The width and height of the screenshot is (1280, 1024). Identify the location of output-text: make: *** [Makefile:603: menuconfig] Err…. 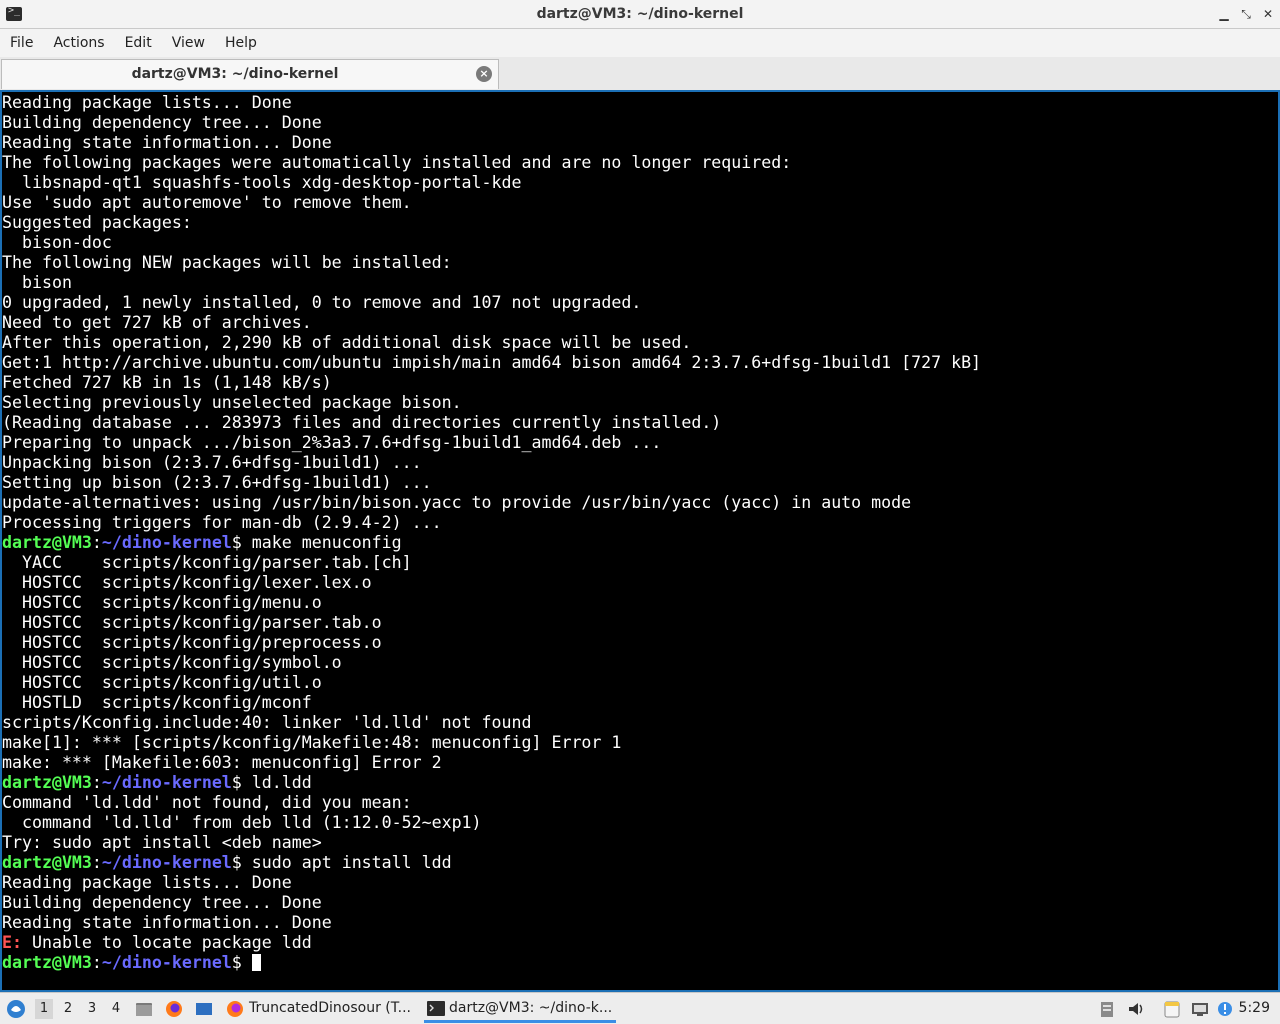
(222, 762).